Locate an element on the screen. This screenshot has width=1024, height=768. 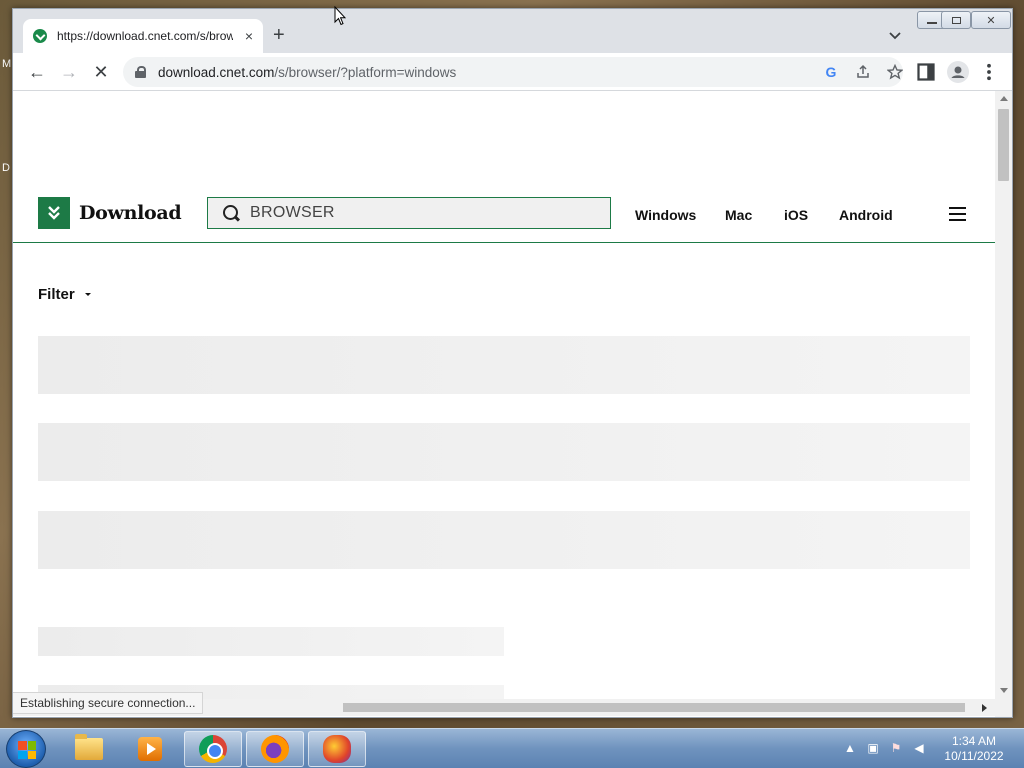
paint-icon is located at coordinates (337, 749).